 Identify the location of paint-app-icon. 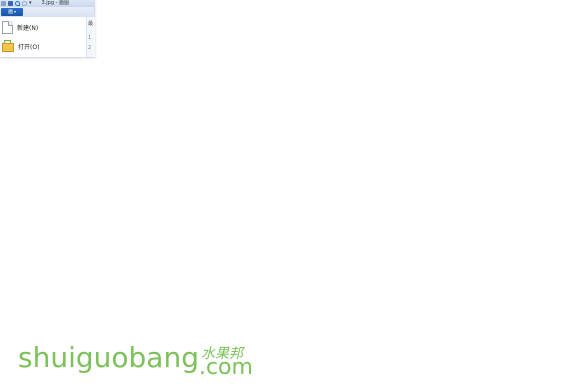
(3, 3).